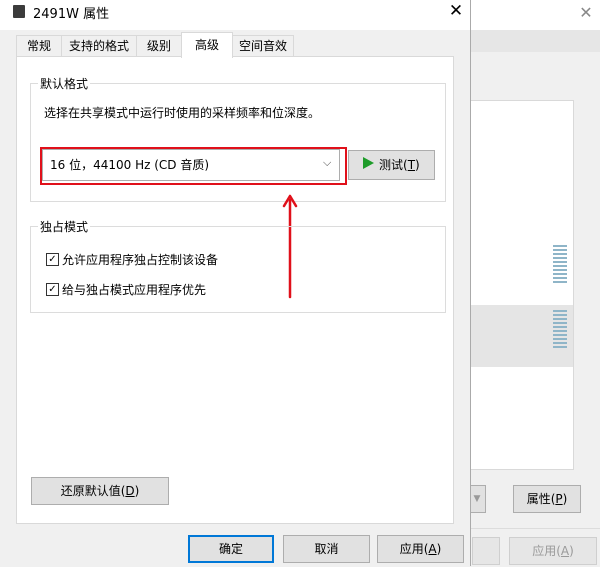  Describe the element at coordinates (99, 45) in the screenshot. I see `tab-supported-formats: 支持的格式` at that location.